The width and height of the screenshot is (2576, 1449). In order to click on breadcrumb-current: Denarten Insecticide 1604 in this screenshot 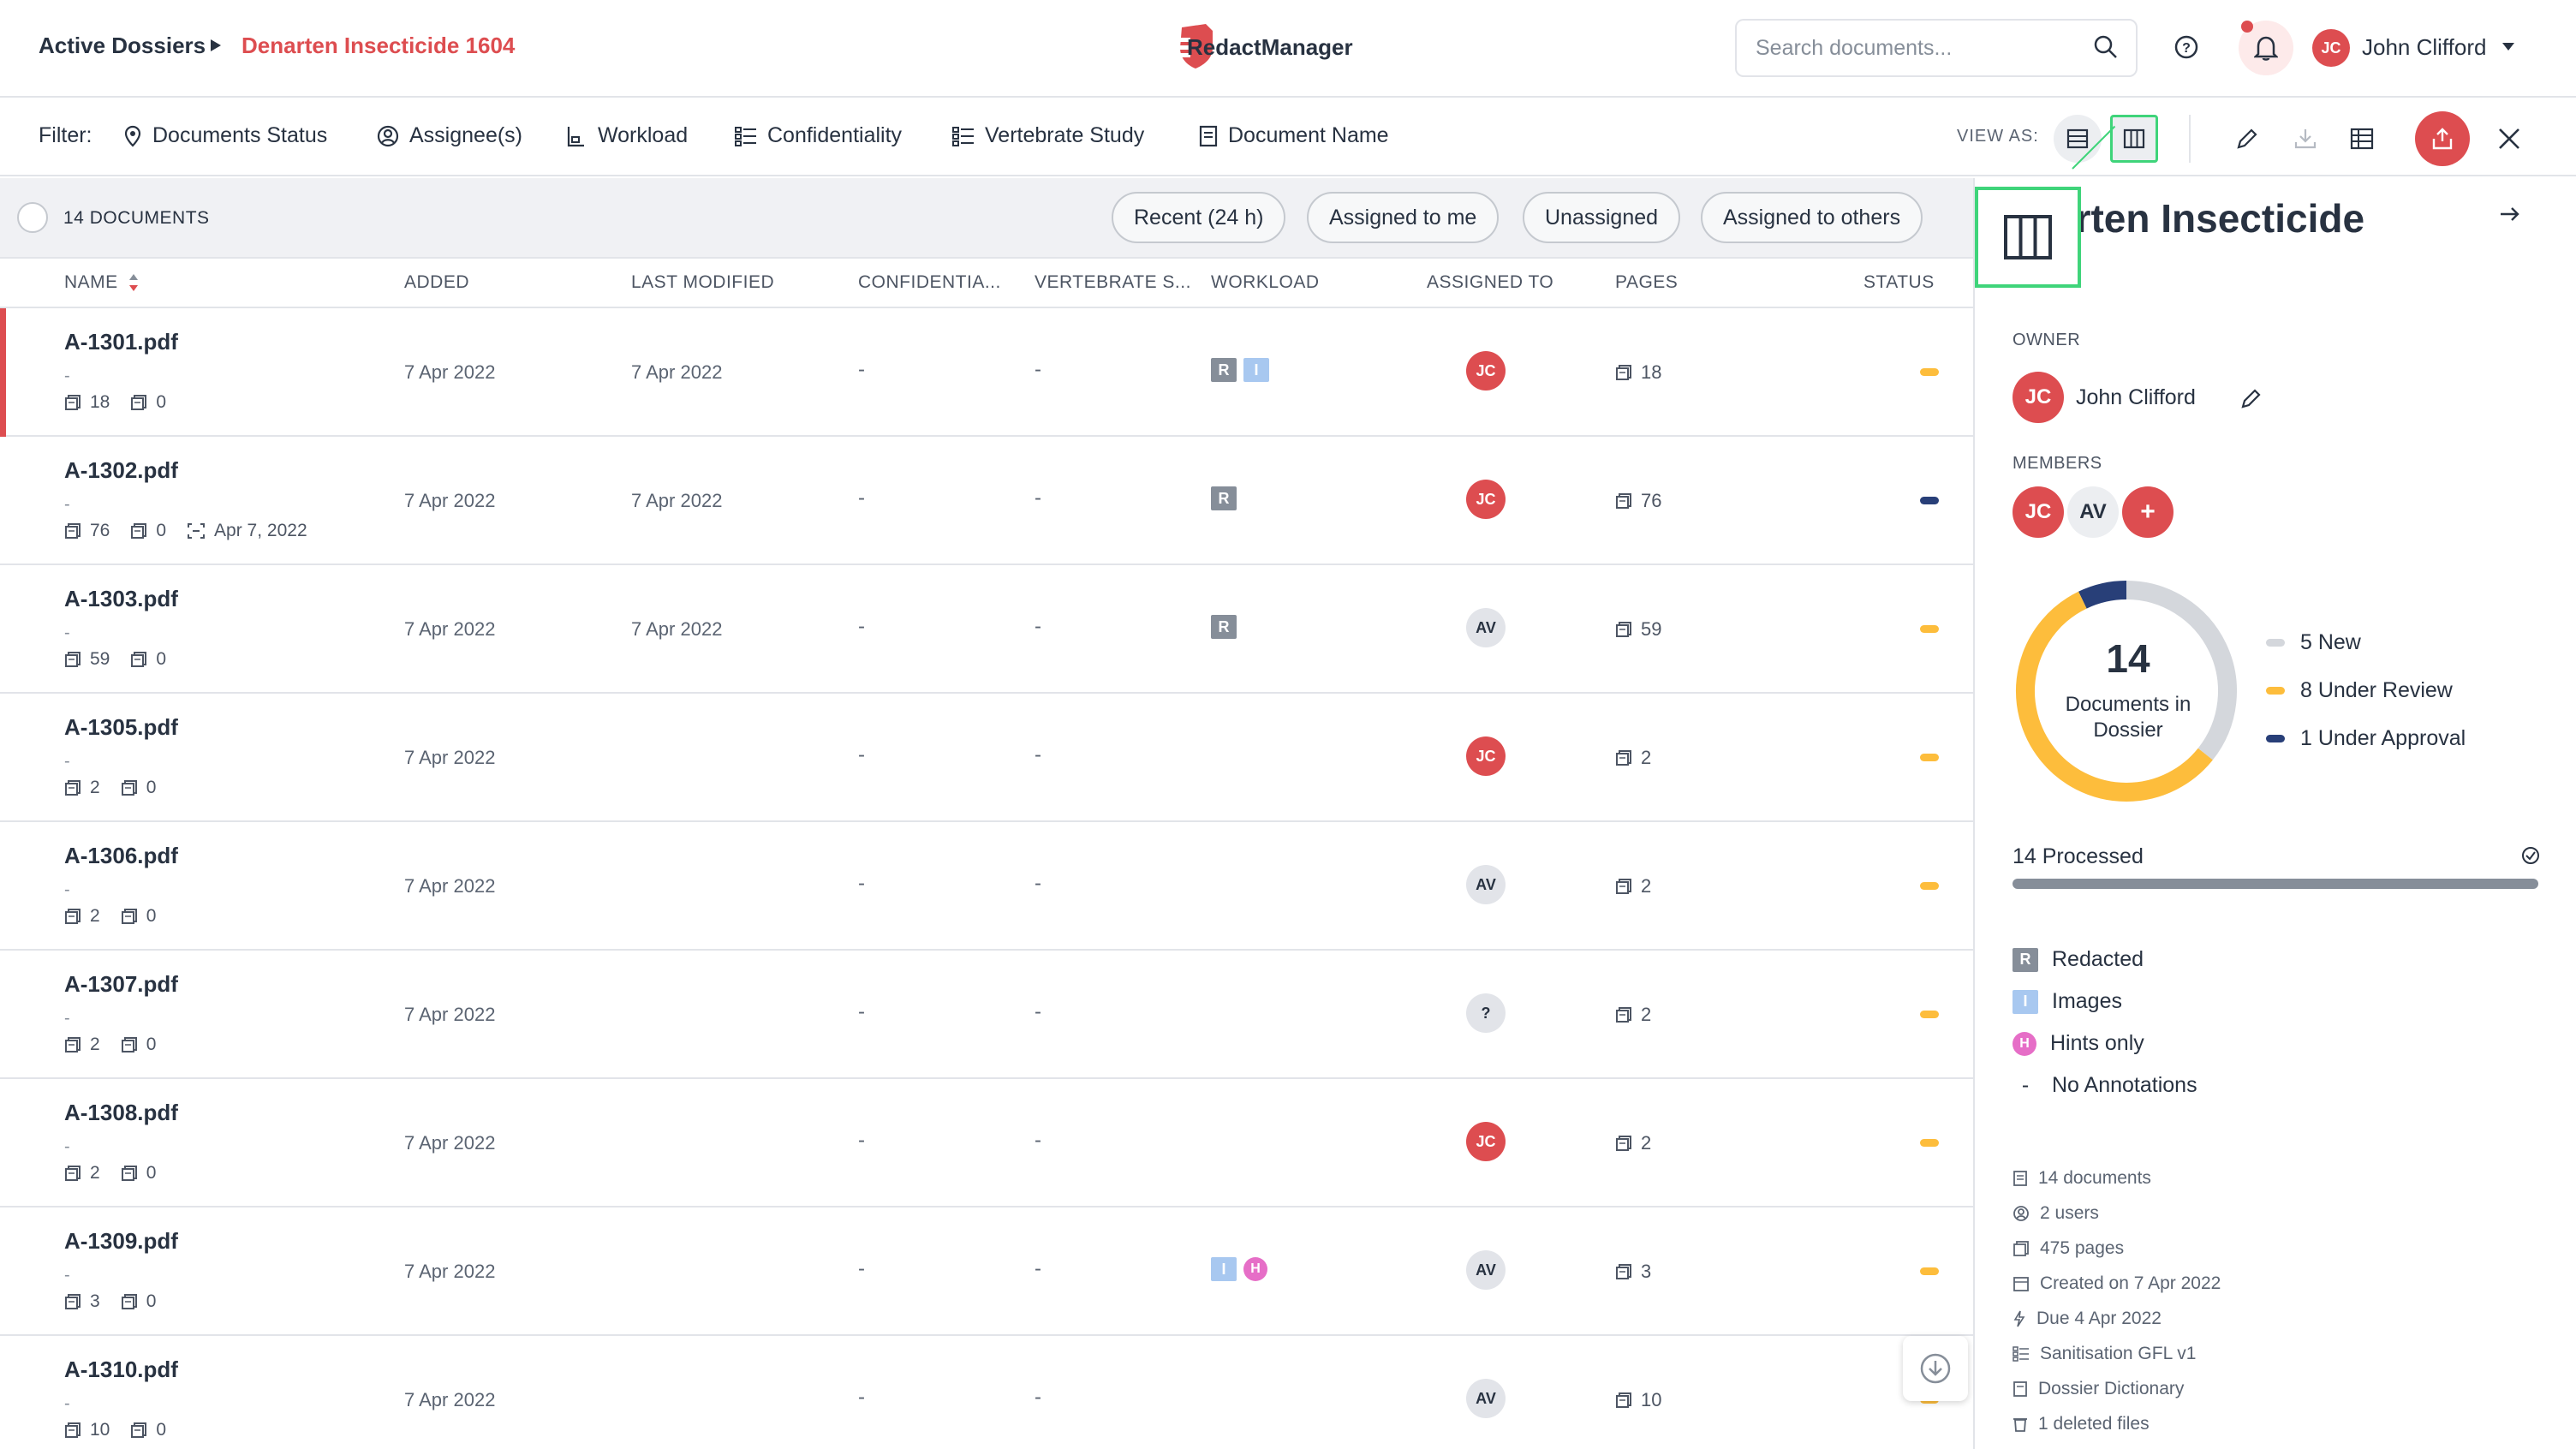, I will do `click(378, 46)`.